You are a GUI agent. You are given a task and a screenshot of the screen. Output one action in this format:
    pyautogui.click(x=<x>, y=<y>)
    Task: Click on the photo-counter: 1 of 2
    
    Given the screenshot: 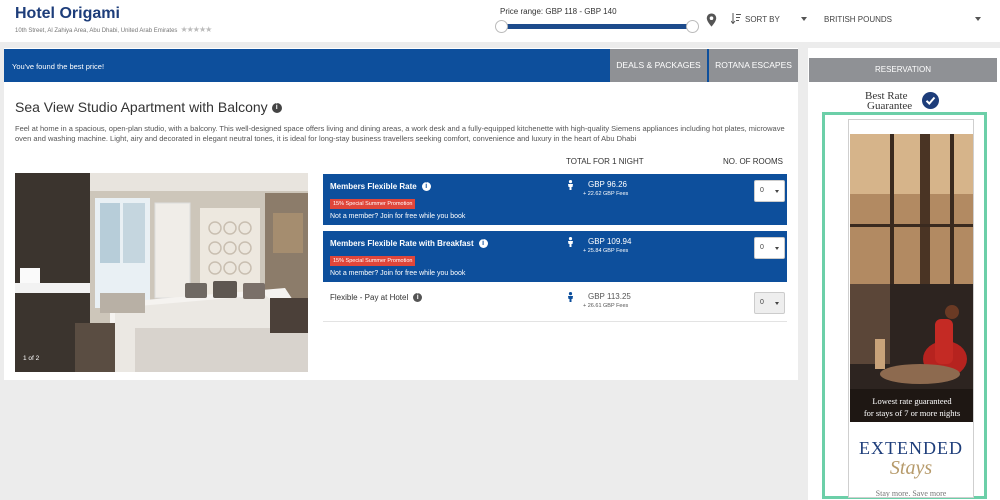 What is the action you would take?
    pyautogui.click(x=31, y=358)
    